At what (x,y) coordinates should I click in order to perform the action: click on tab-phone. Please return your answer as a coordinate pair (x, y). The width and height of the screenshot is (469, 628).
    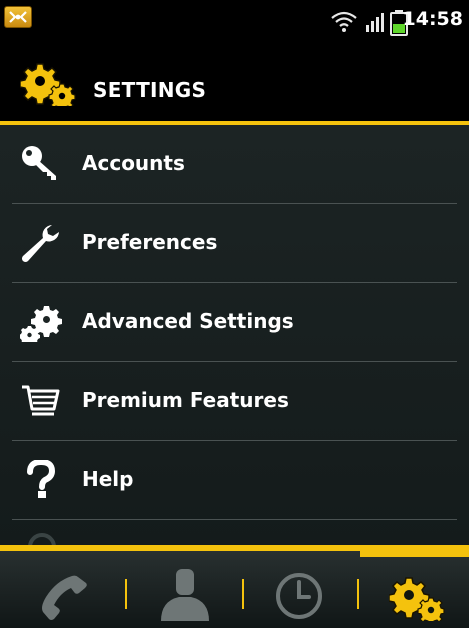
    Looking at the image, I should click on (65, 592).